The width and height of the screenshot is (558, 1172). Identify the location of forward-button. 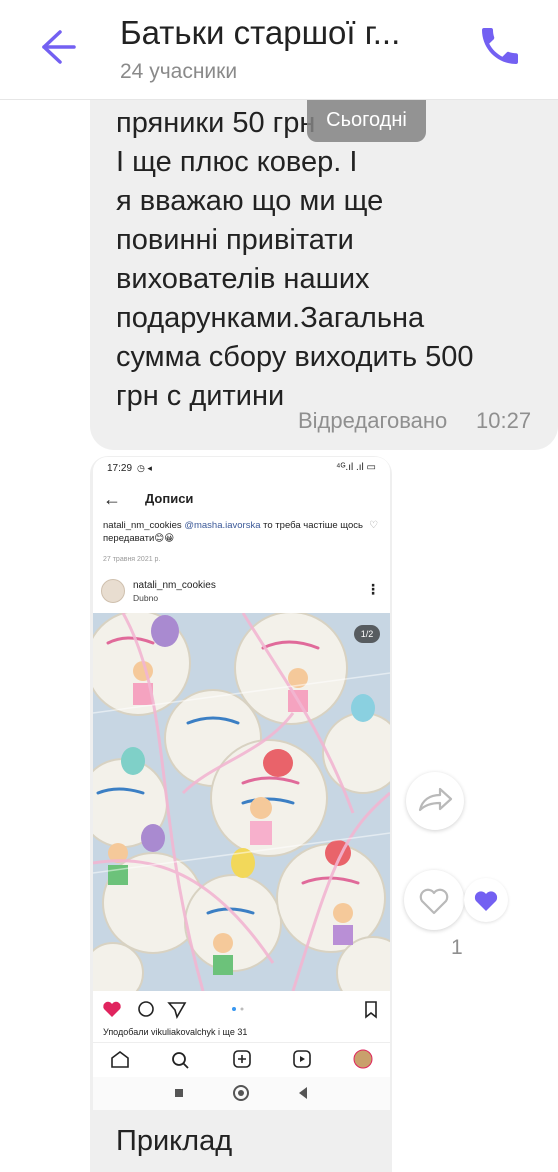
(435, 801).